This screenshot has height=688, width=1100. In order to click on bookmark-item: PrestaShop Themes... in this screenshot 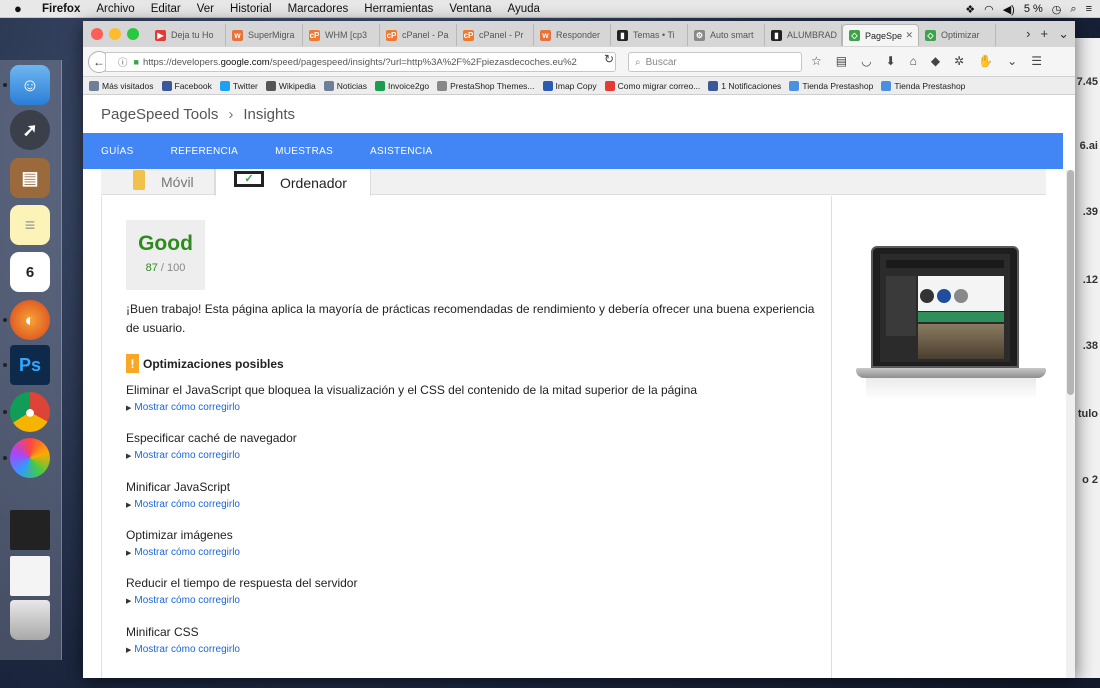, I will do `click(486, 85)`.